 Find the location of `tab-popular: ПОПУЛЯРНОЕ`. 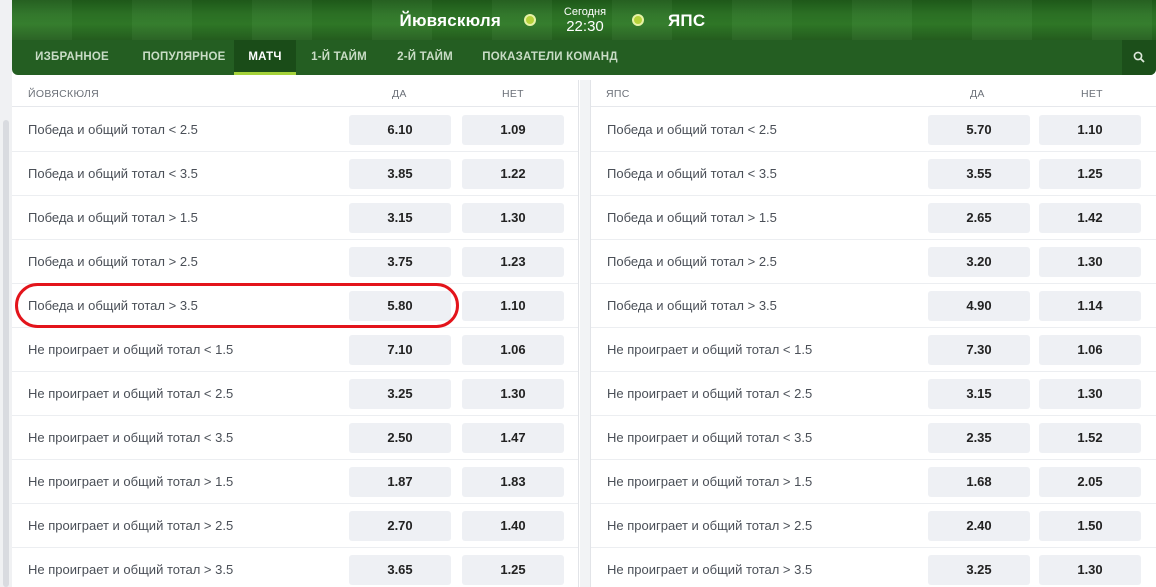

tab-popular: ПОПУЛЯРНОЕ is located at coordinates (184, 57).